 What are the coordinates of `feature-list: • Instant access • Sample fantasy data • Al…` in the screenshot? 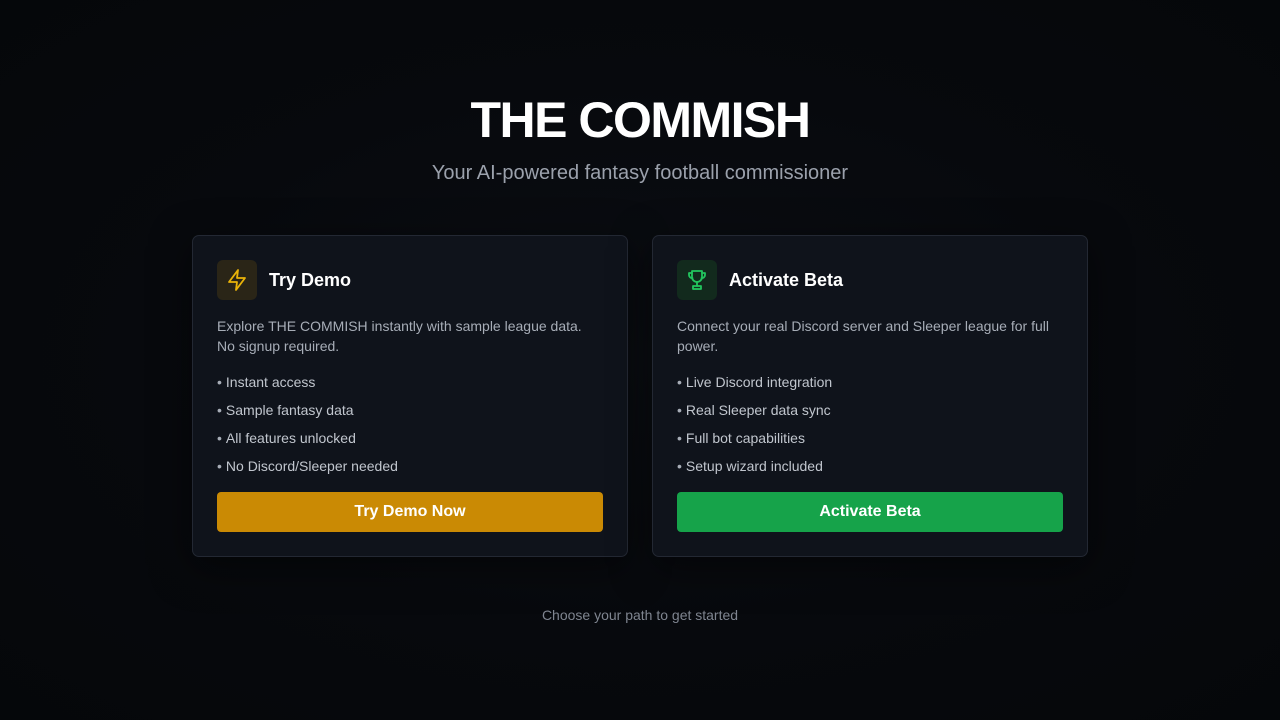 It's located at (410, 424).